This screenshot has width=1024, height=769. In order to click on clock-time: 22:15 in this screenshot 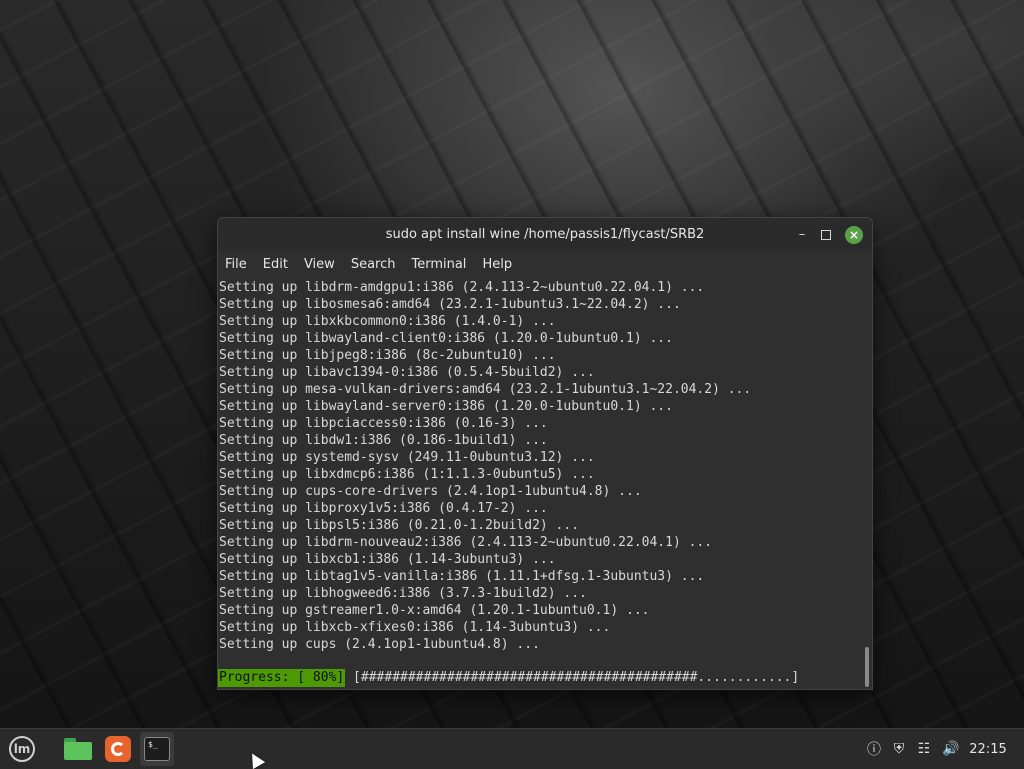, I will do `click(988, 749)`.